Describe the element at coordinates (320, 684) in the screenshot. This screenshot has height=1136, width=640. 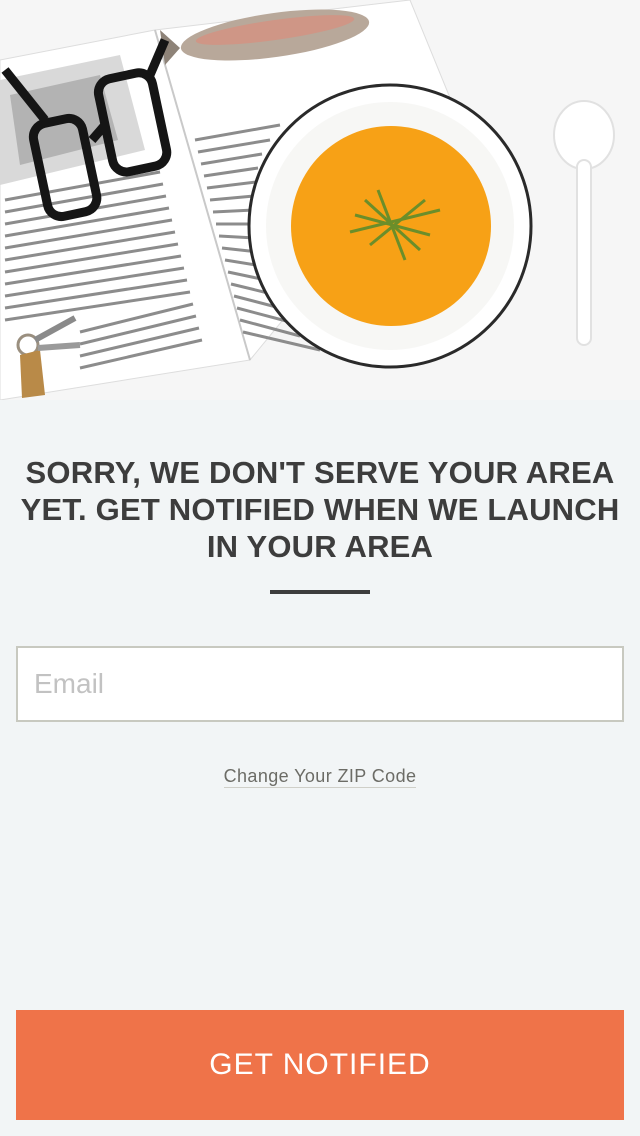
I see `email-input` at that location.